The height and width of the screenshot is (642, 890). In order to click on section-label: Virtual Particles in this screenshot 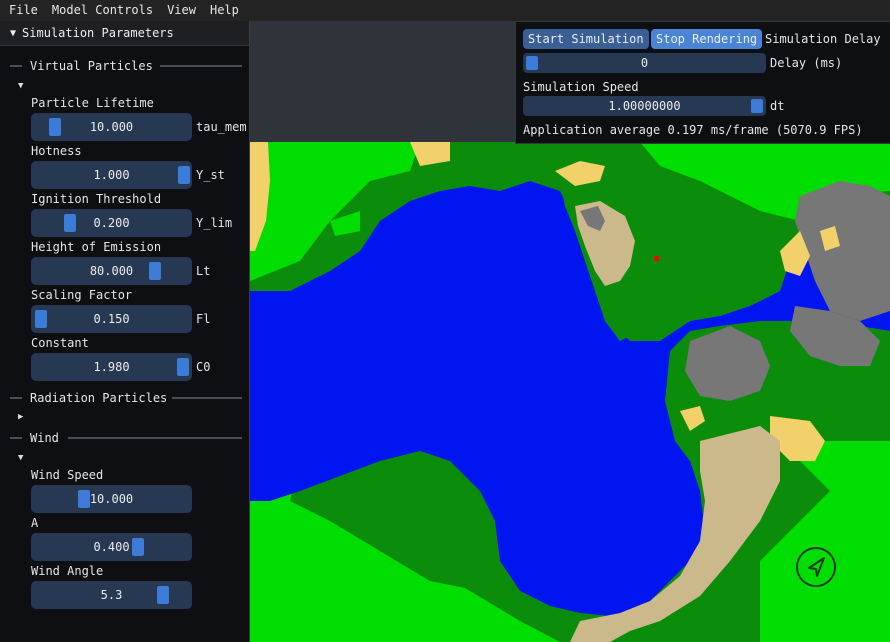, I will do `click(91, 66)`.